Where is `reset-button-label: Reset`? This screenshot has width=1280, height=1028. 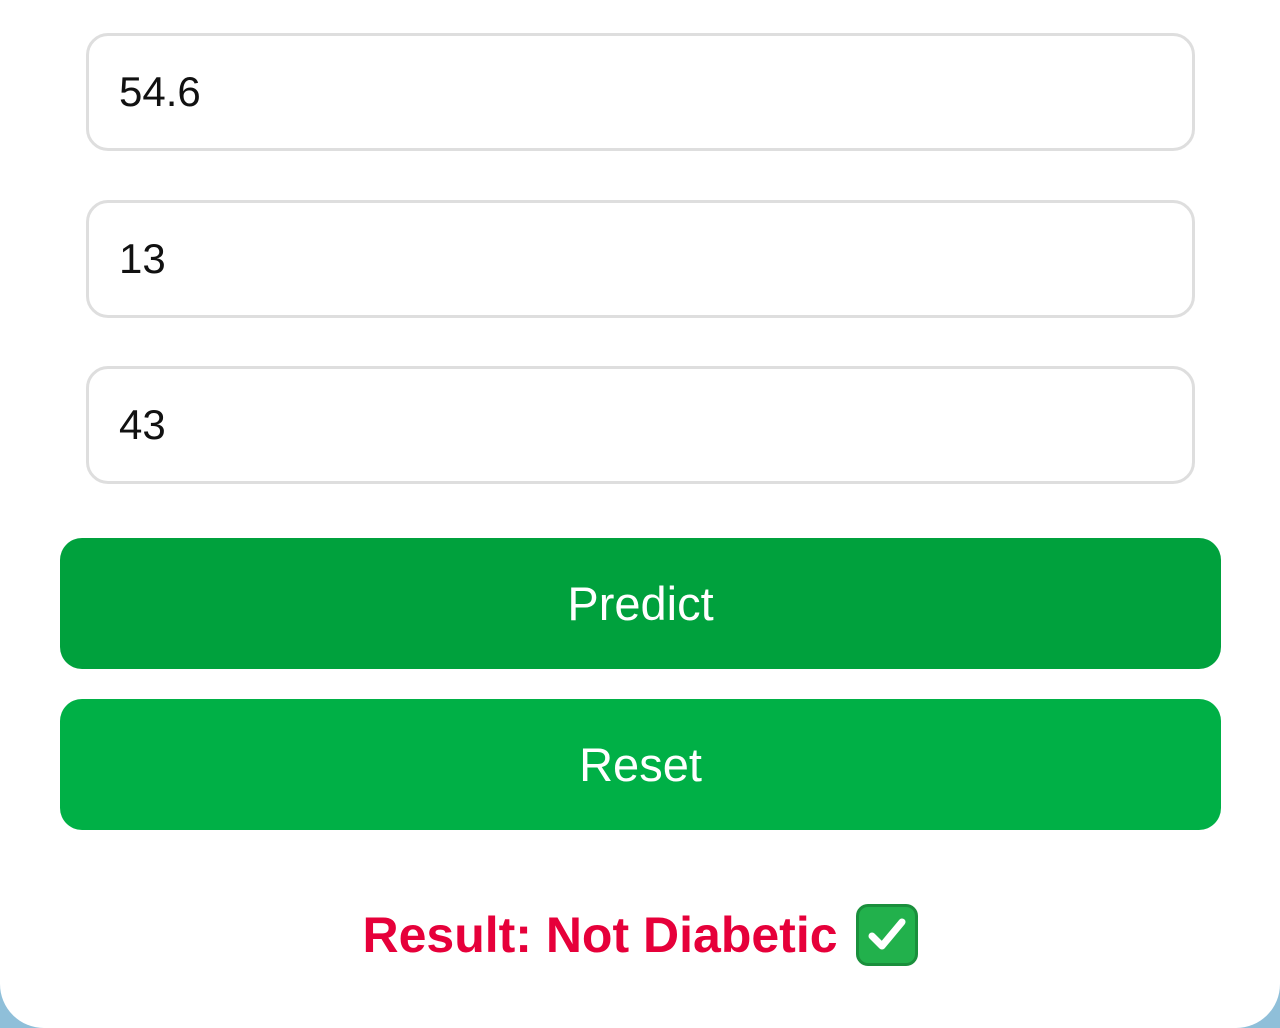
reset-button-label: Reset is located at coordinates (640, 764).